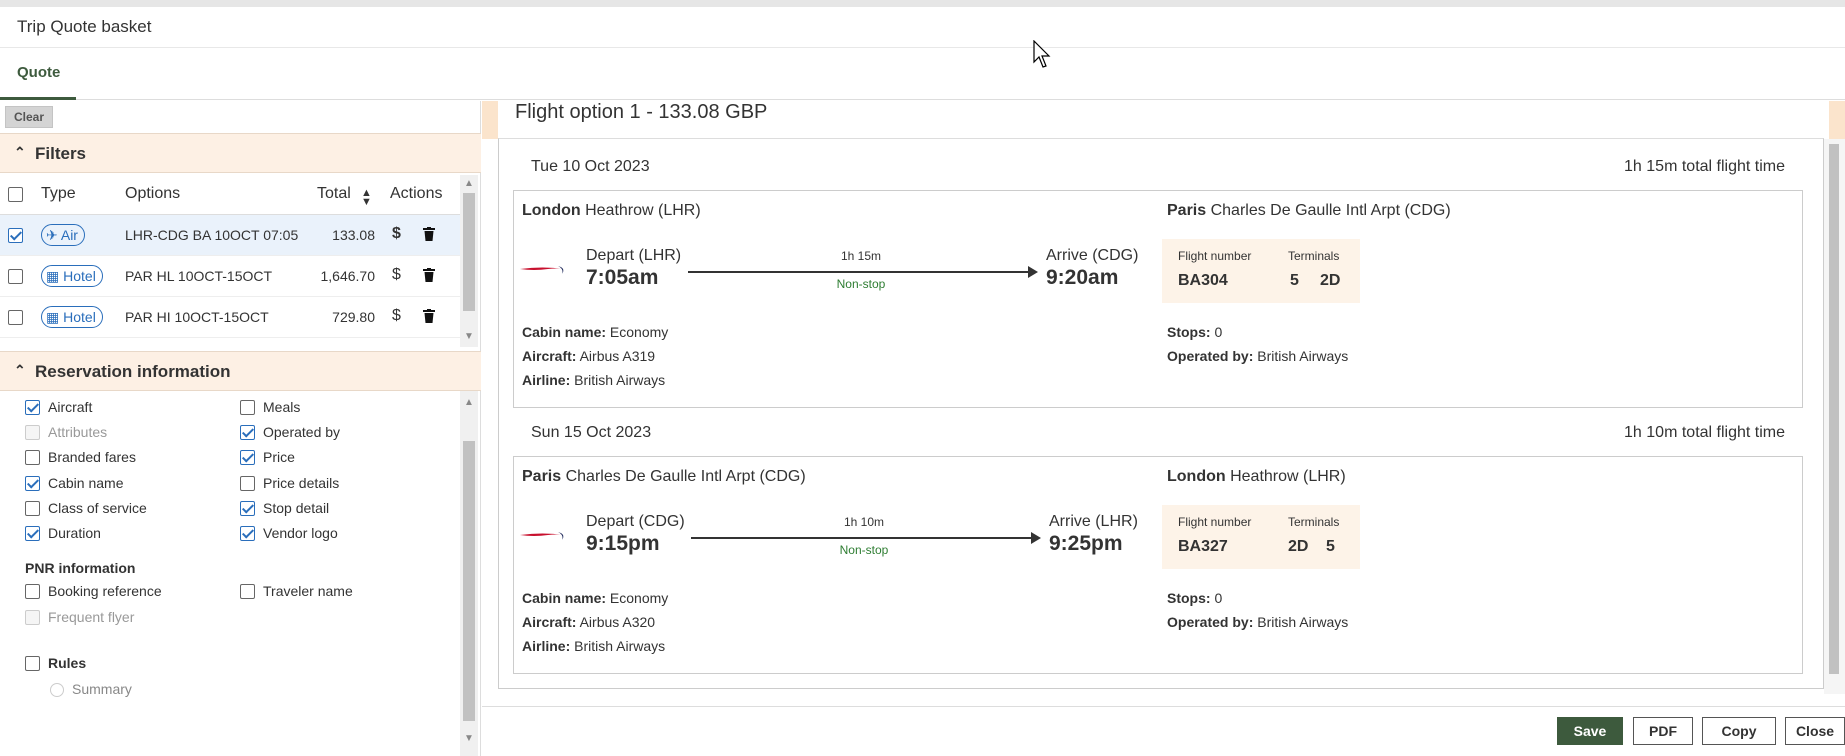 The image size is (1845, 756). What do you see at coordinates (1218, 598) in the screenshot?
I see `stops-value: 0` at bounding box center [1218, 598].